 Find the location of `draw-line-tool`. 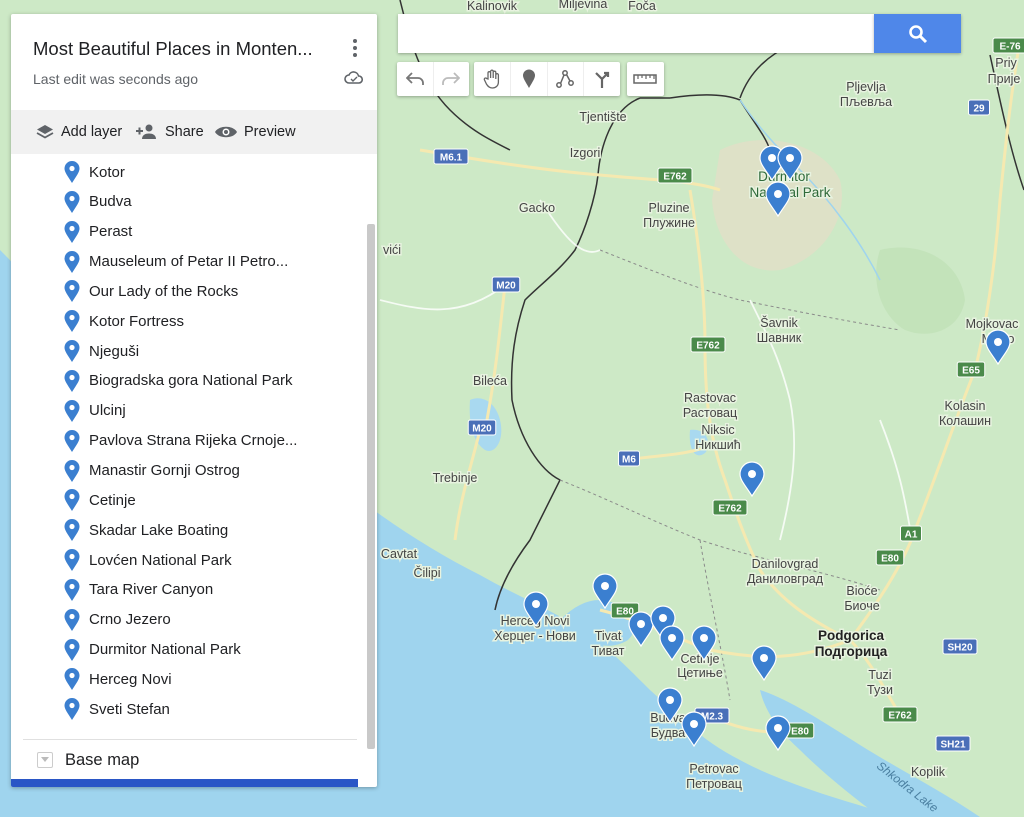

draw-line-tool is located at coordinates (566, 79).